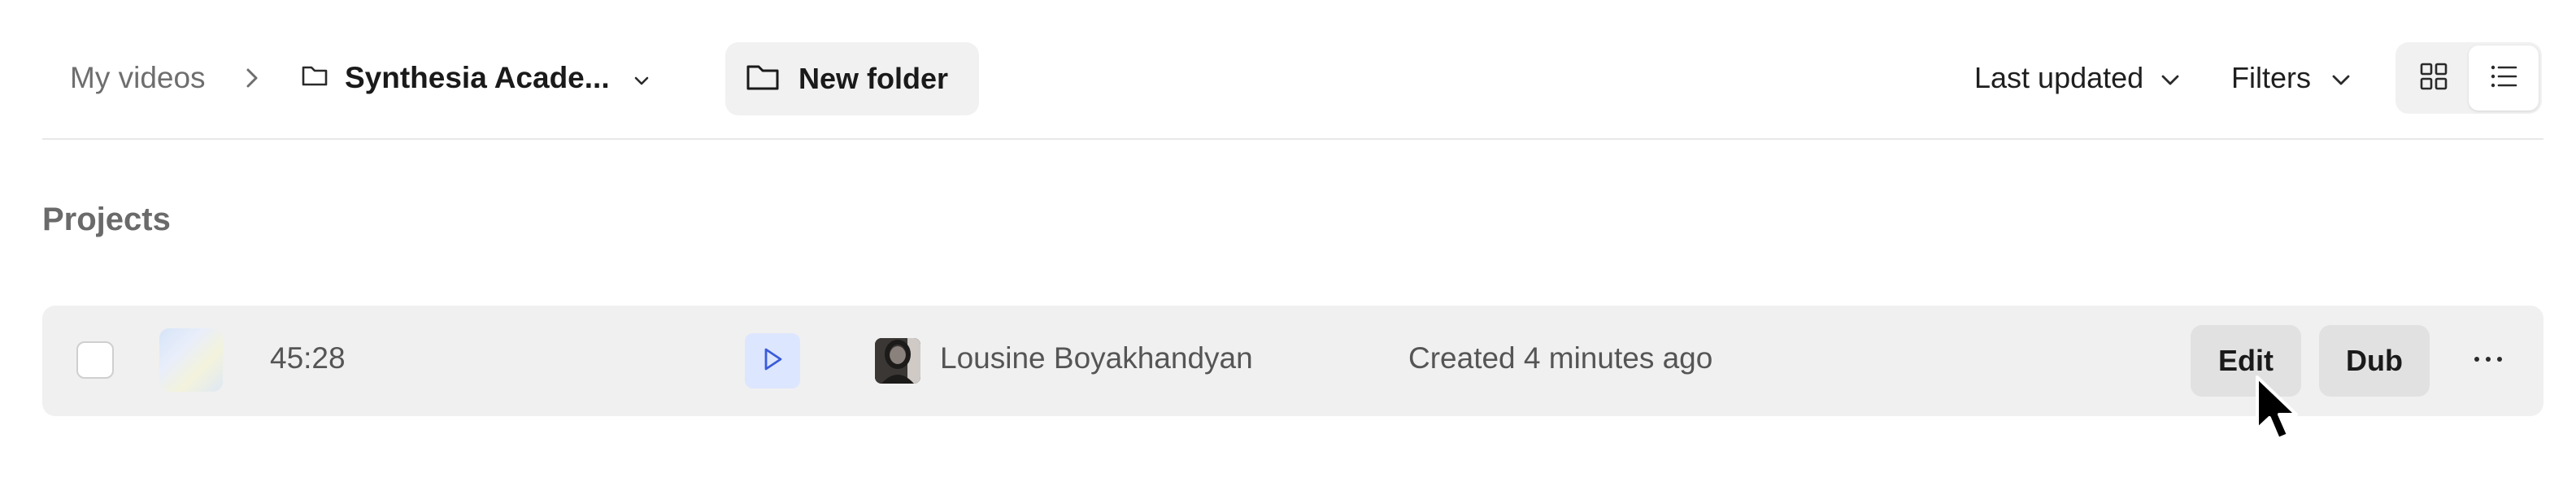 This screenshot has height=486, width=2576. I want to click on chevron-right-icon, so click(252, 78).